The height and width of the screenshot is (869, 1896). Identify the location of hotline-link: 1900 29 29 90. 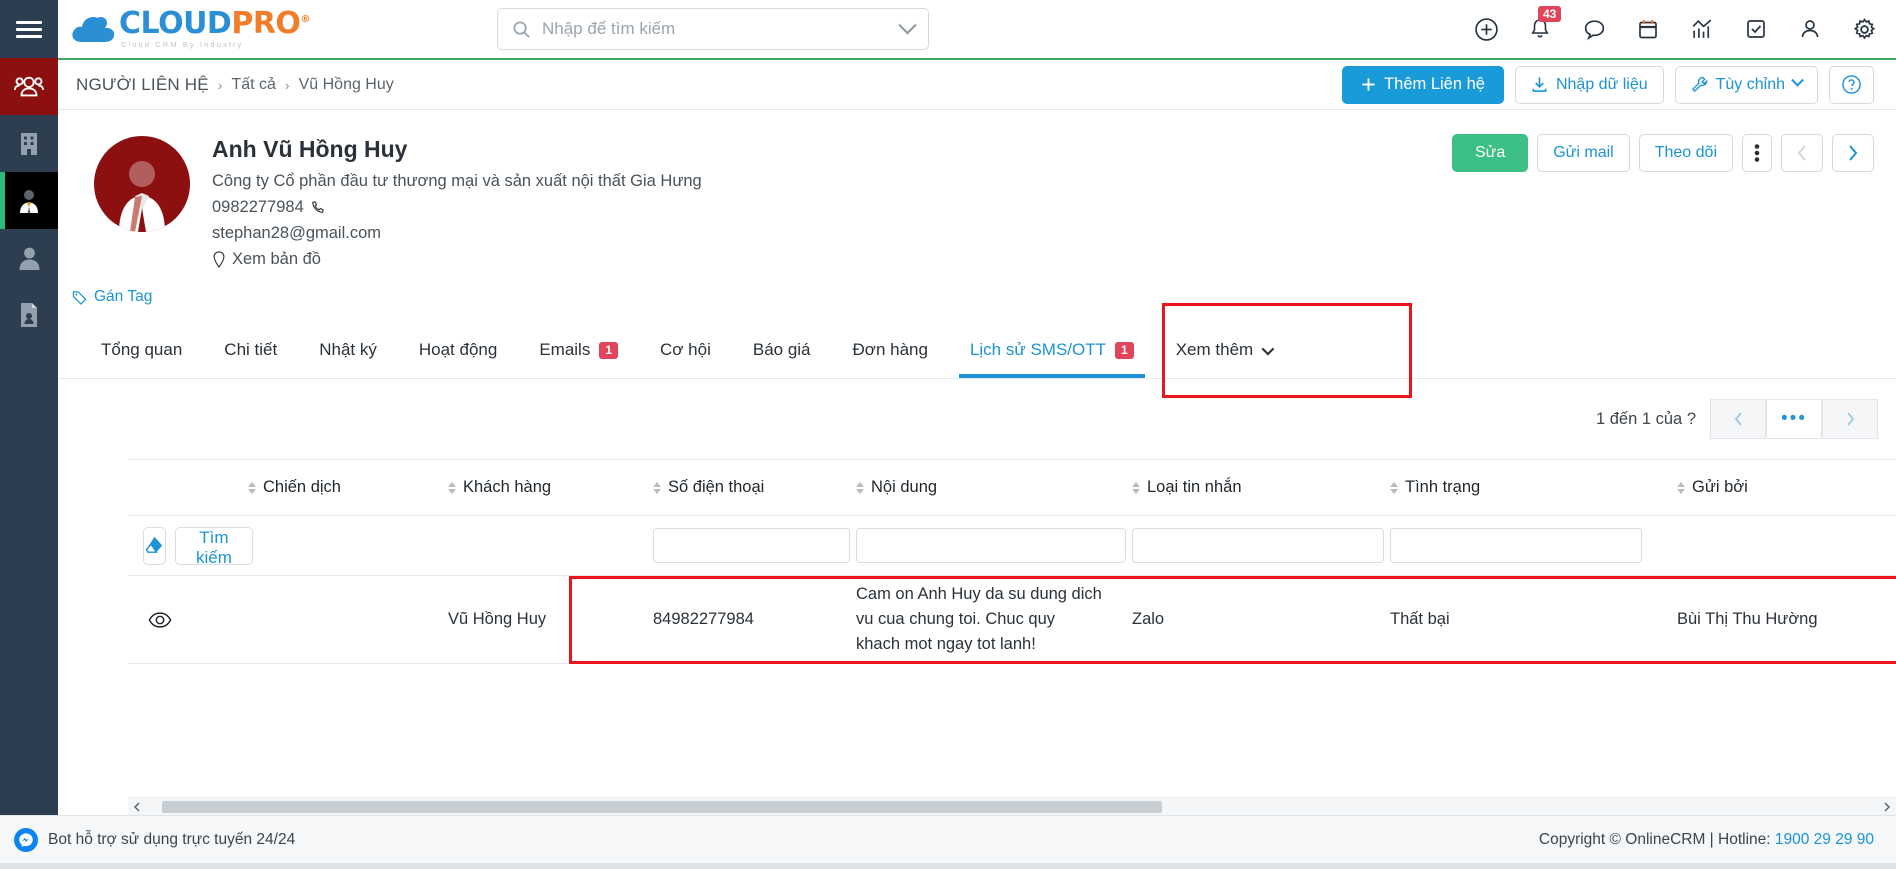
(1824, 839).